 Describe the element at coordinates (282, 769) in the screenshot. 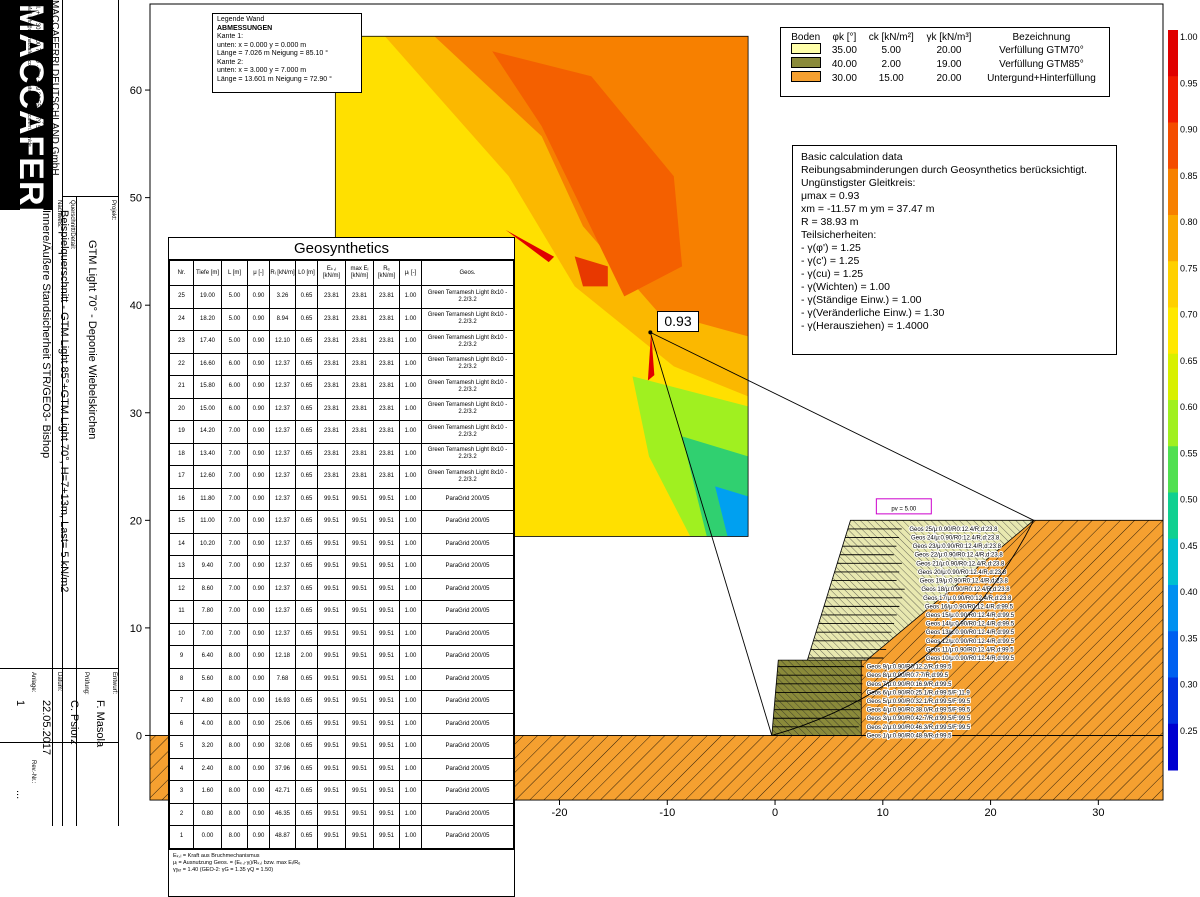

I see `table-cell: 37.96` at that location.